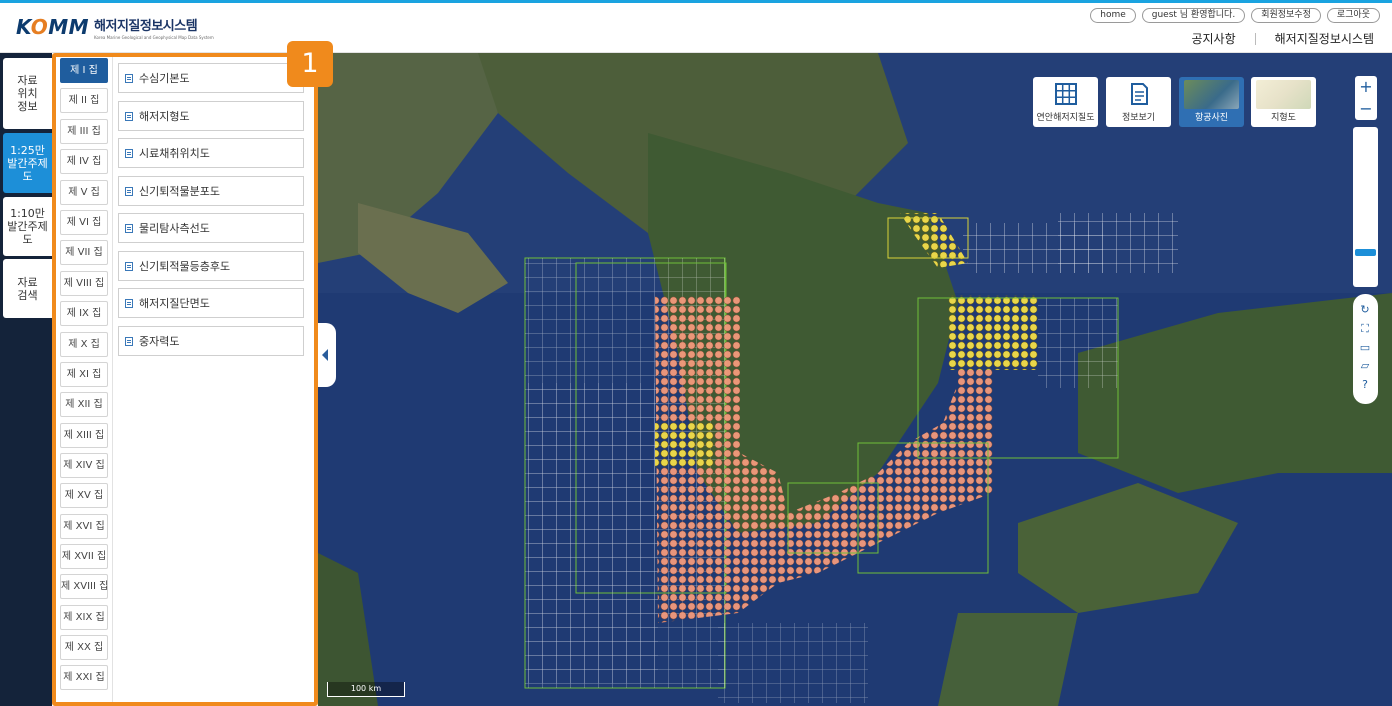 The image size is (1392, 706). What do you see at coordinates (164, 78) in the screenshot?
I see `map-item-label: 수심기본도` at bounding box center [164, 78].